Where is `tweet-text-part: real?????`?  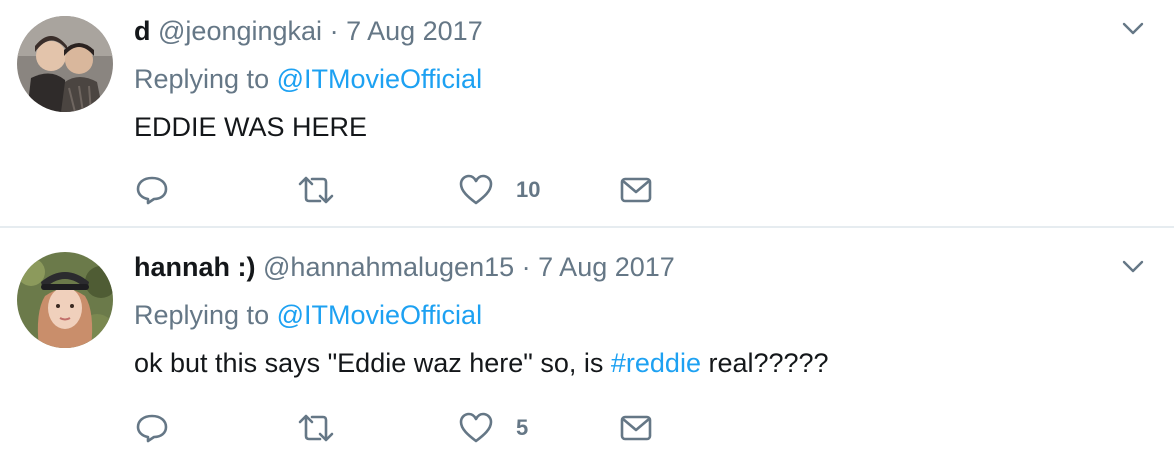 tweet-text-part: real????? is located at coordinates (764, 363).